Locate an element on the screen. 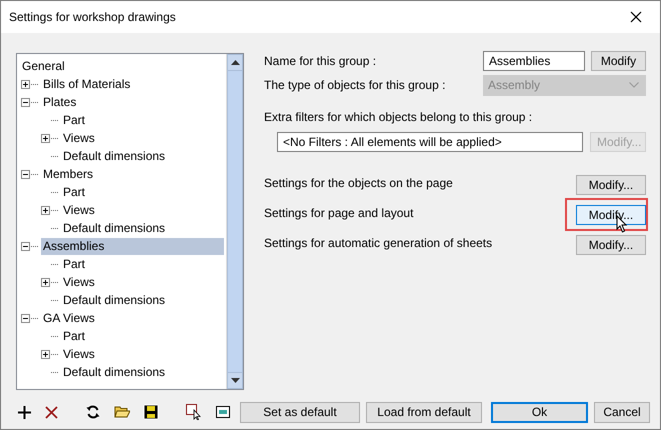 This screenshot has height=430, width=661. field-label: Extra filters for which objects belong to this group : is located at coordinates (399, 118).